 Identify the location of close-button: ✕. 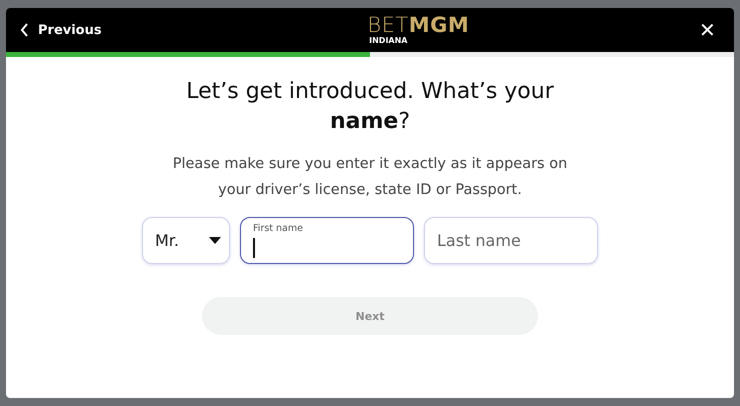
(707, 30).